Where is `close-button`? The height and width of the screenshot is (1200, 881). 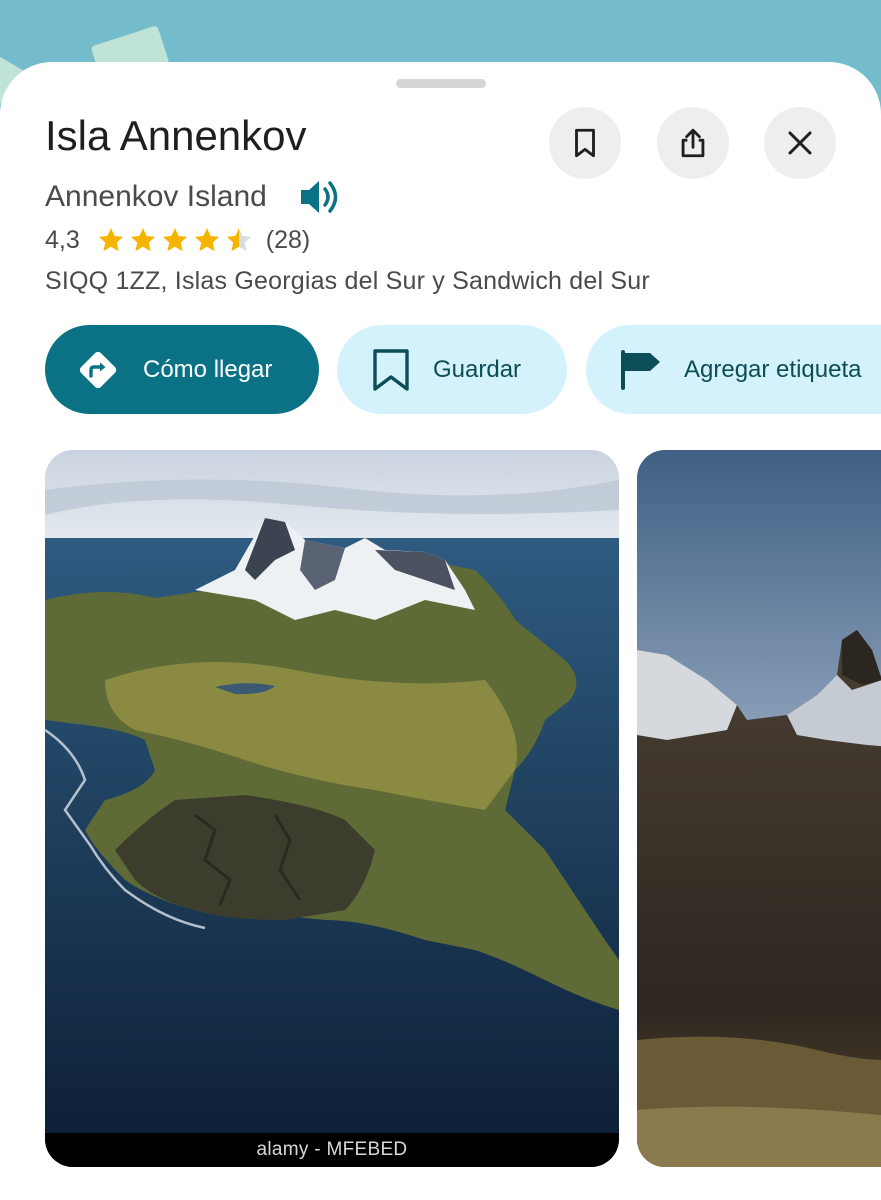
close-button is located at coordinates (800, 143).